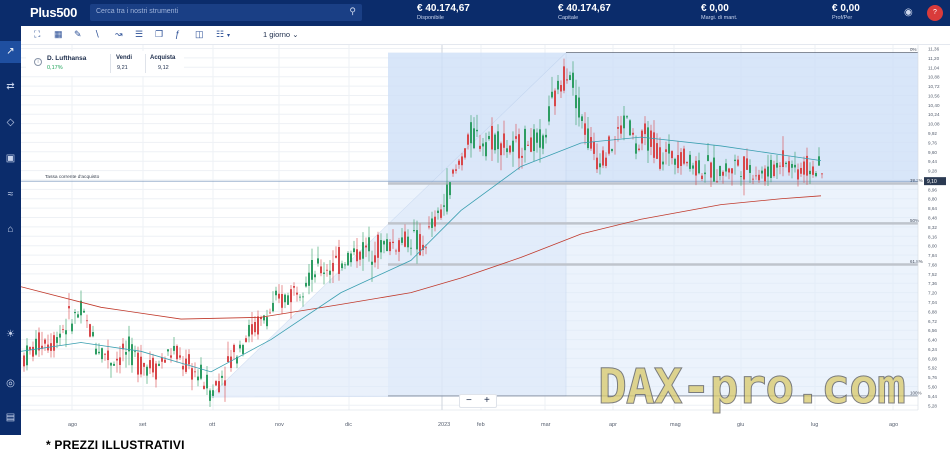 The height and width of the screenshot is (455, 950). Describe the element at coordinates (10, 123) in the screenshot. I see `orders-tag-icon: ◇` at that location.